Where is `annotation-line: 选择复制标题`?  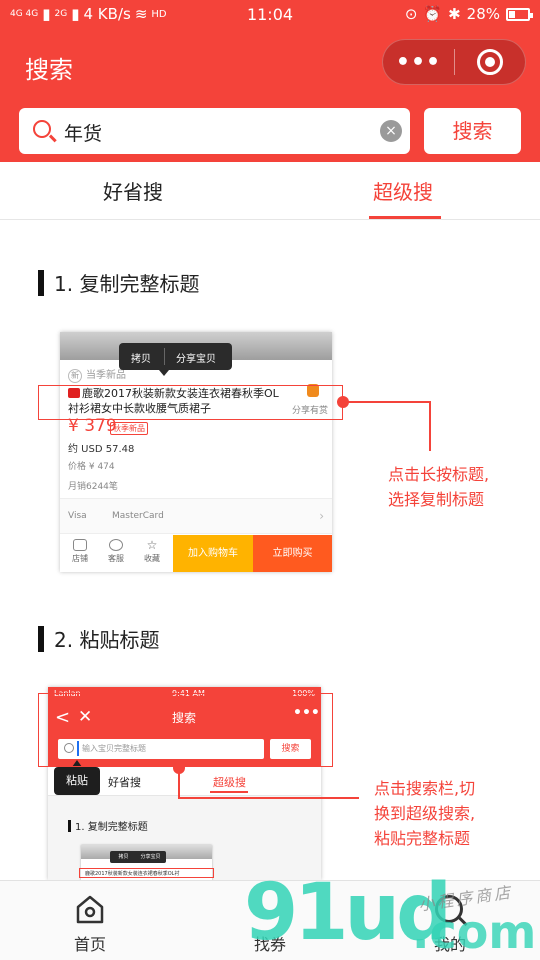 annotation-line: 选择复制标题 is located at coordinates (436, 499).